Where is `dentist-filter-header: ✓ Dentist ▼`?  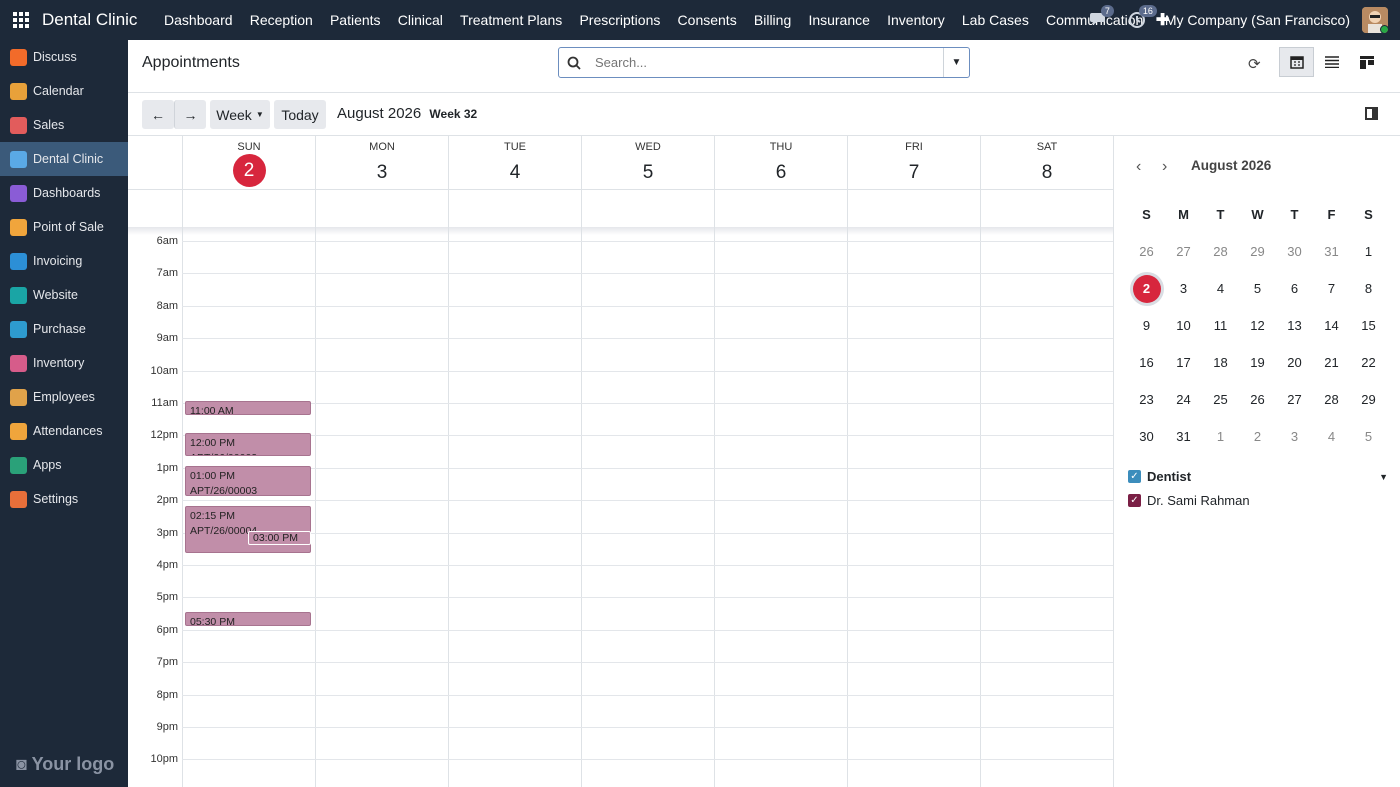 dentist-filter-header: ✓ Dentist ▼ is located at coordinates (1258, 476).